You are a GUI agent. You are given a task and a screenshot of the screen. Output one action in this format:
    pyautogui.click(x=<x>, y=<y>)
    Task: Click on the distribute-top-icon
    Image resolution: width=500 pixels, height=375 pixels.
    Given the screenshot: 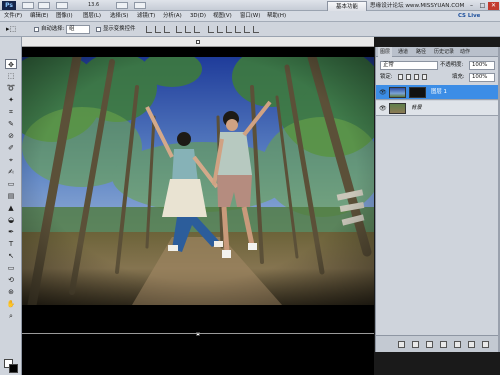 What is the action you would take?
    pyautogui.click(x=211, y=29)
    